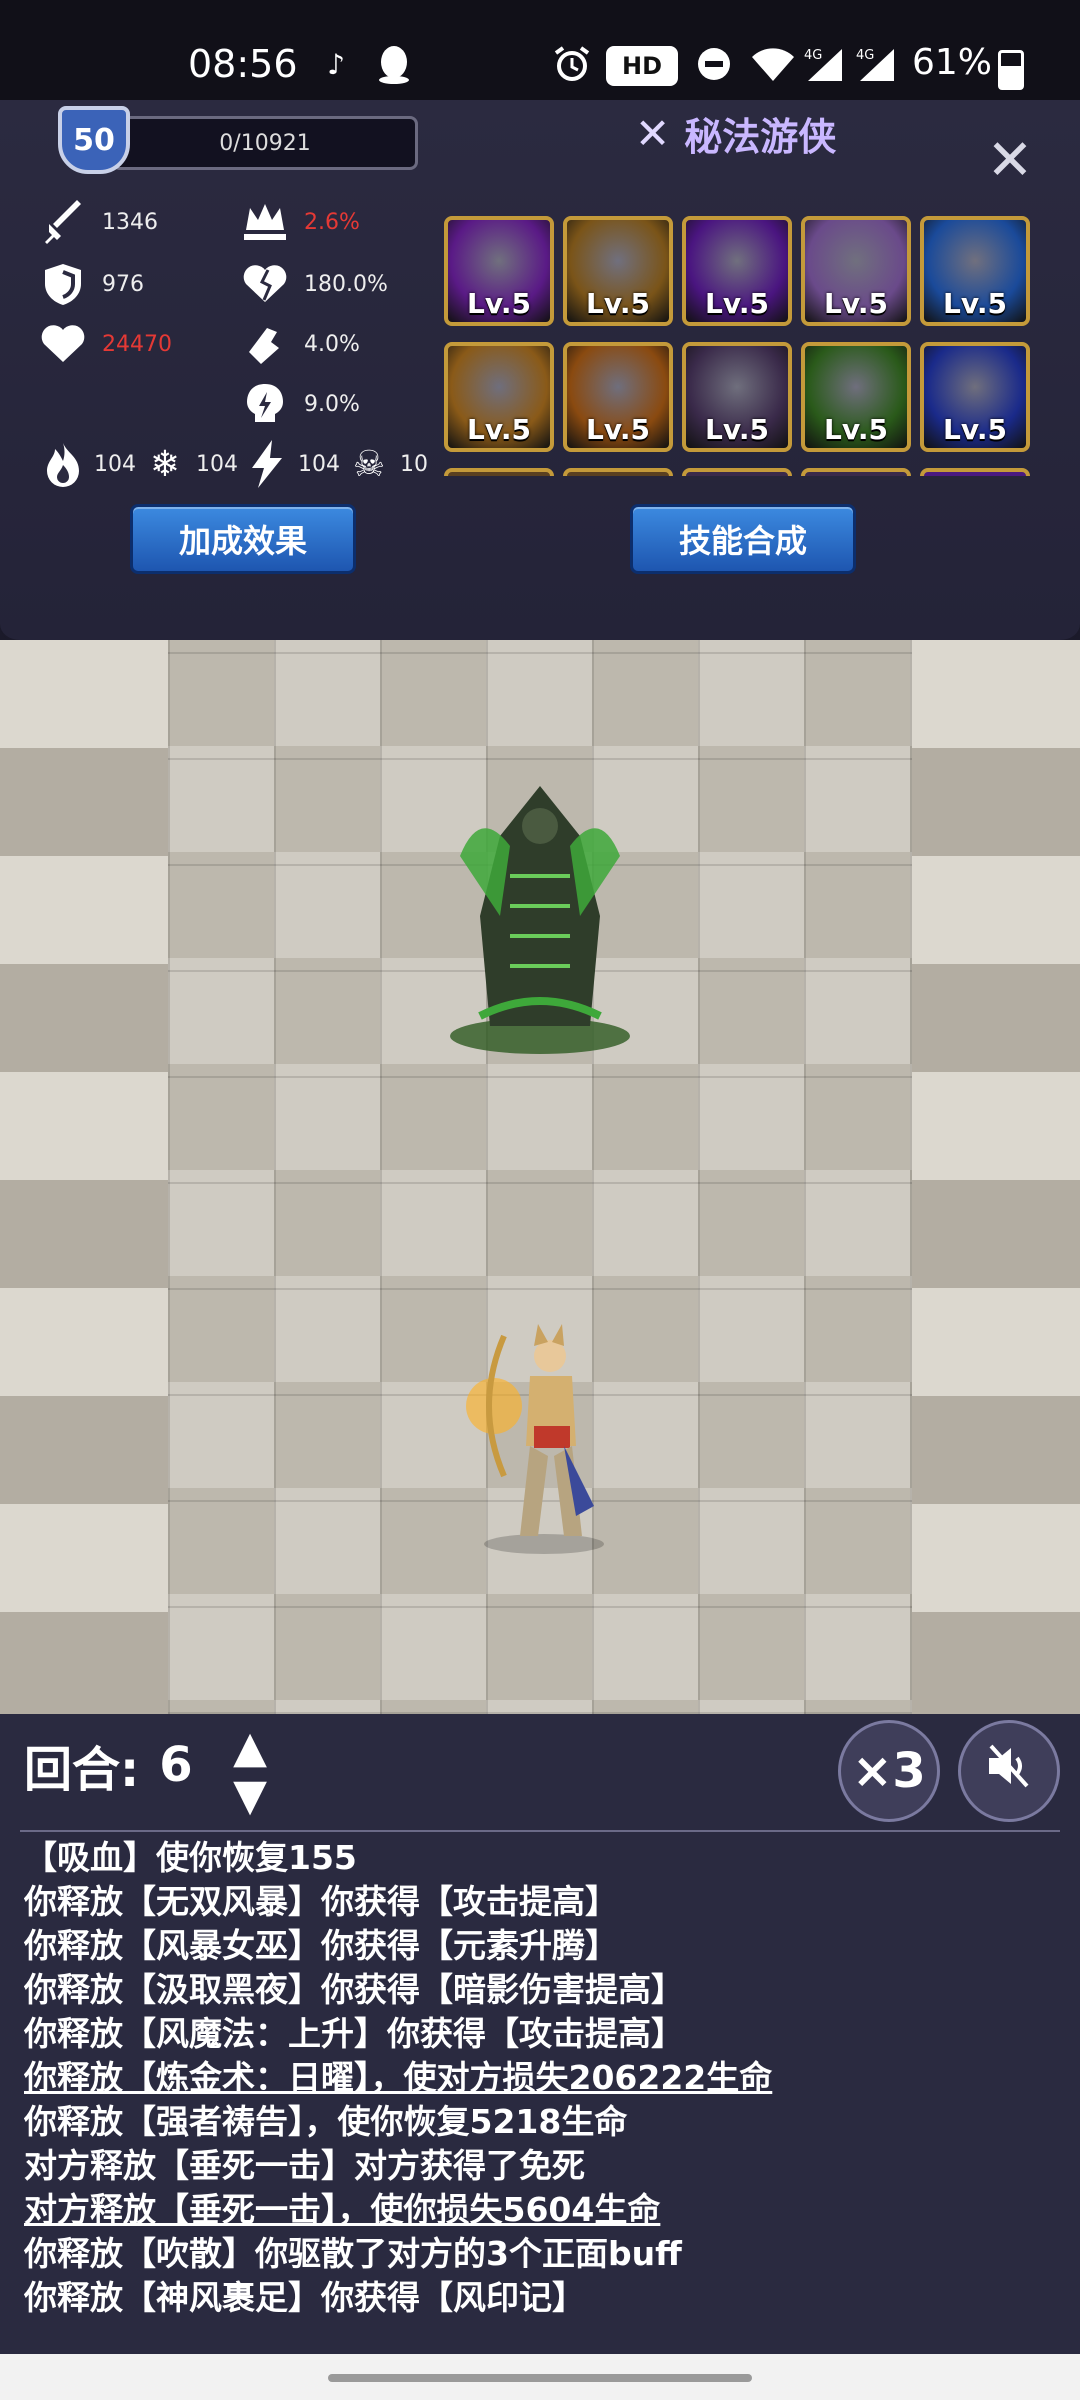  I want to click on stat-defense: 976, so click(91, 284).